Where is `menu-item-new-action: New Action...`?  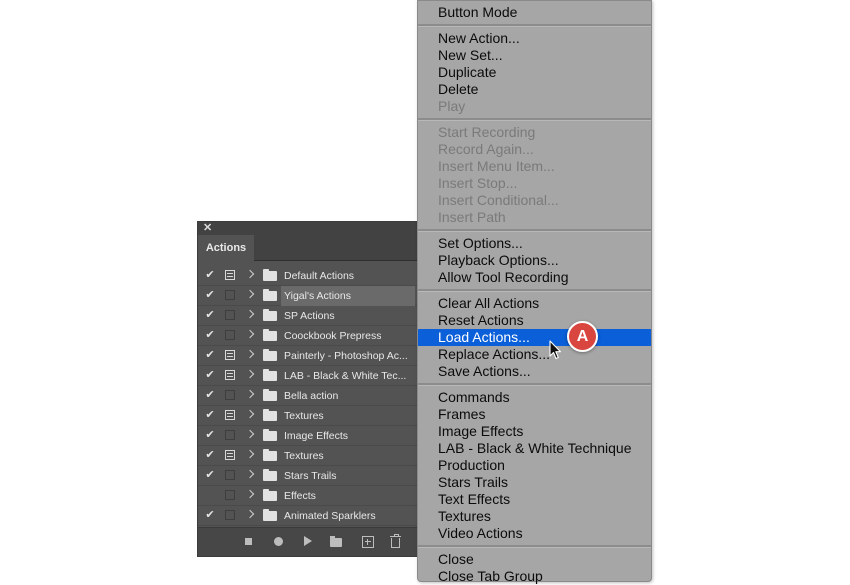 menu-item-new-action: New Action... is located at coordinates (534, 38).